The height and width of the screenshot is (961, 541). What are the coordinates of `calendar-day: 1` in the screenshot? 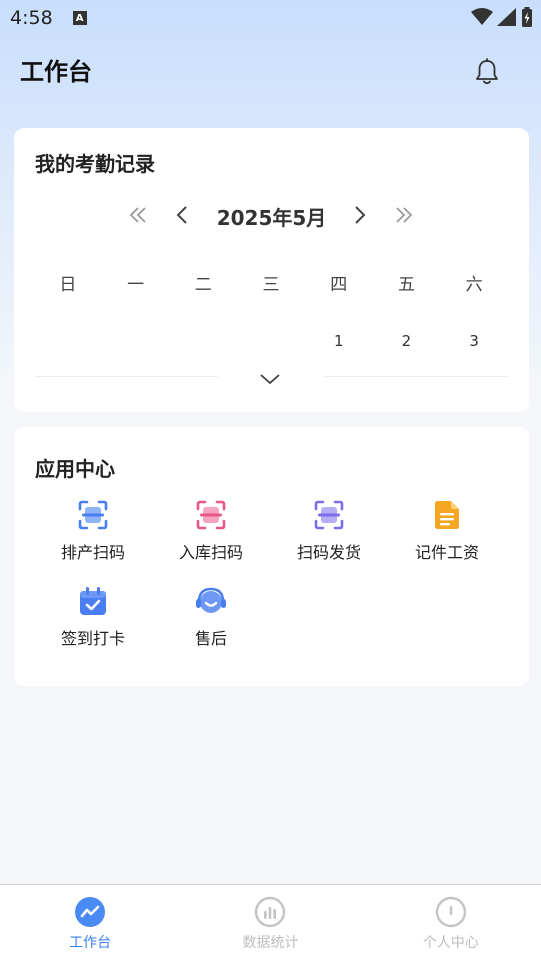 It's located at (339, 341).